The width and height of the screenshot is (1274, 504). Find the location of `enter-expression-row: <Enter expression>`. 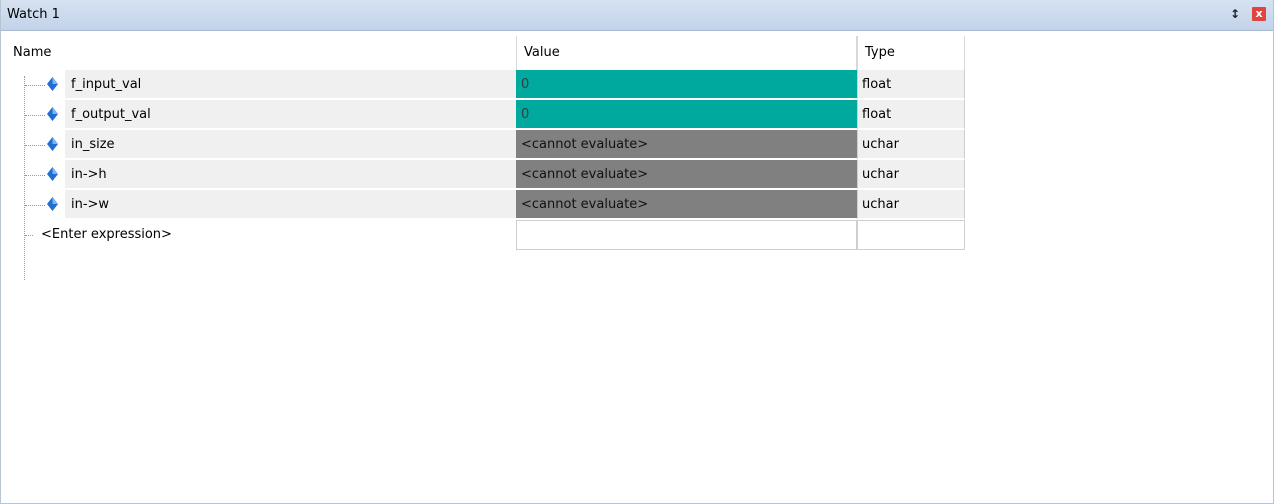

enter-expression-row: <Enter expression> is located at coordinates (487, 235).